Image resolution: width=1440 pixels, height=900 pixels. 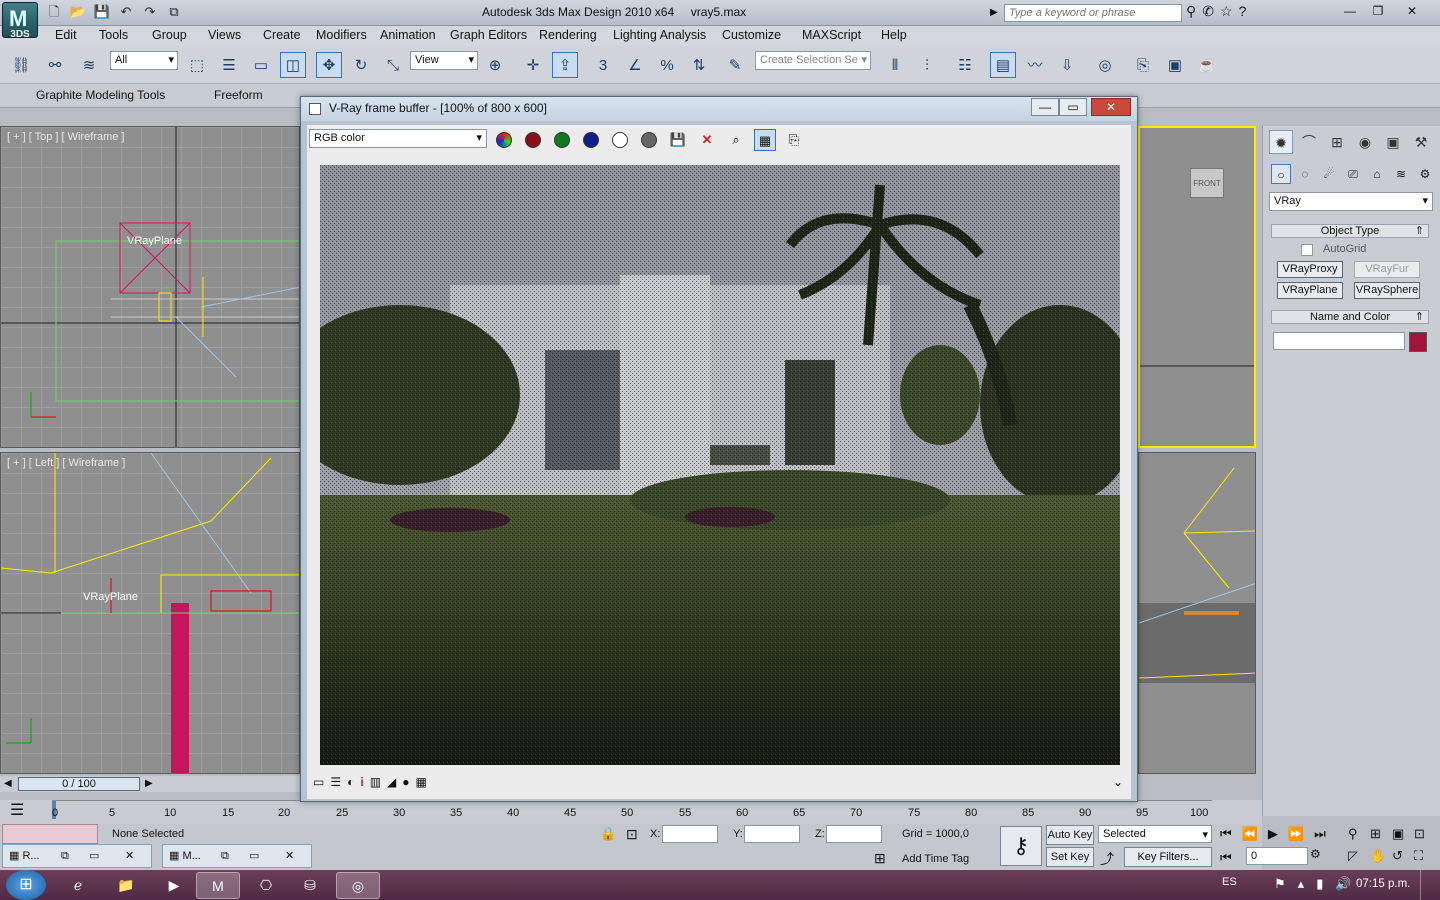 I want to click on name-and-color-rollout-header: Name and Color ⇑, so click(x=1350, y=317).